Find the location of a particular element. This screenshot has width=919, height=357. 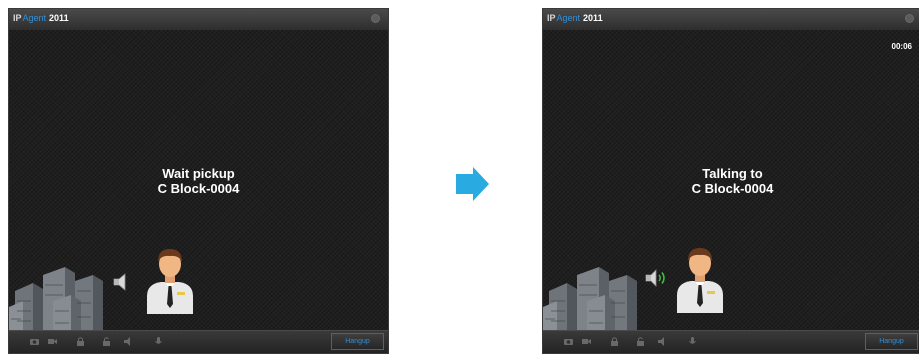

call-status: Talking to C Block-0004 is located at coordinates (731, 181).